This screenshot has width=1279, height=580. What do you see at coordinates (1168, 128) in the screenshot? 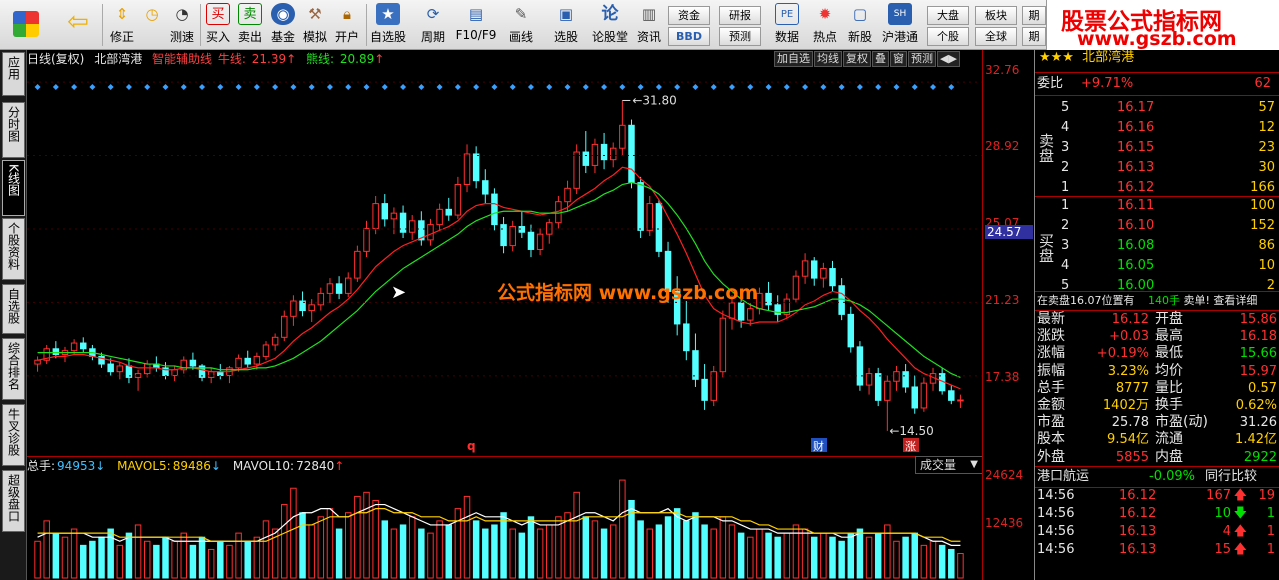
I see `sell-order-row: 4 16.16 12` at bounding box center [1168, 128].